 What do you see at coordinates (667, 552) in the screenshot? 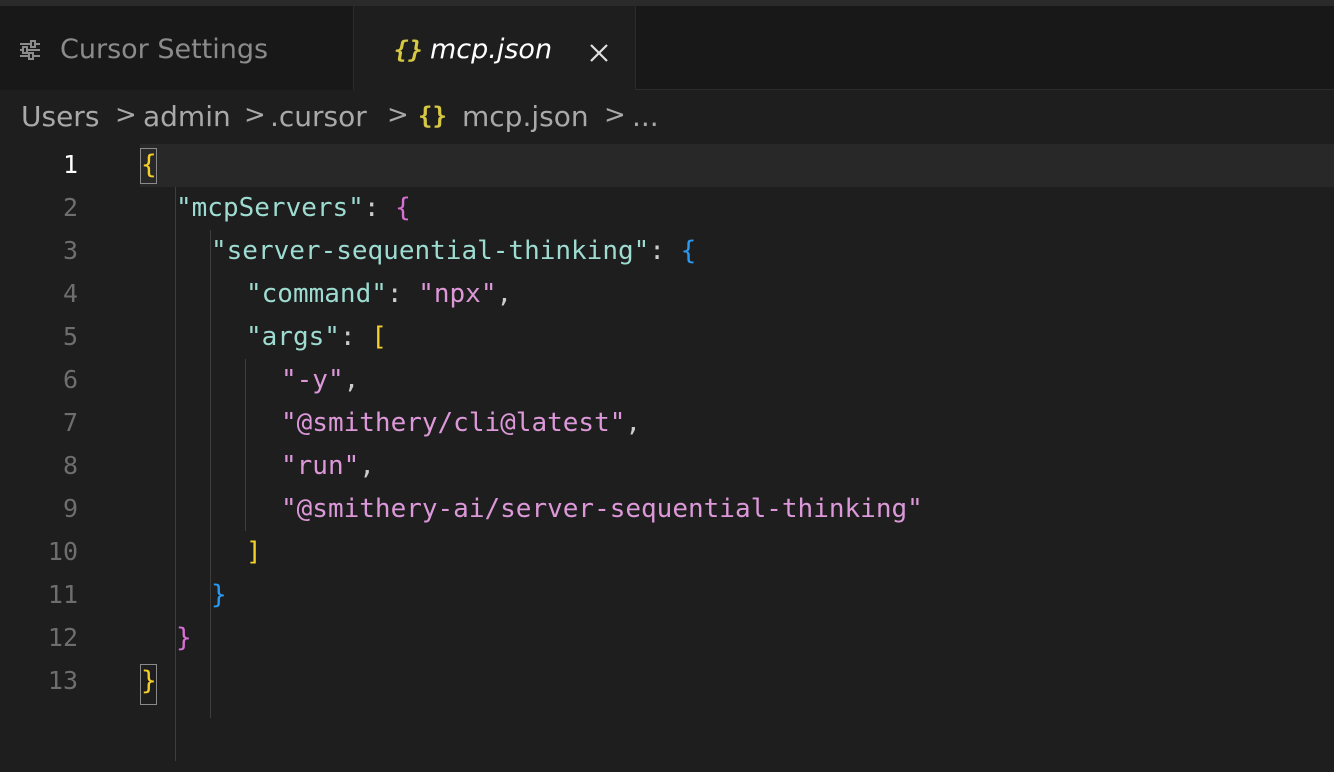
I see `code-line: 10 ]` at bounding box center [667, 552].